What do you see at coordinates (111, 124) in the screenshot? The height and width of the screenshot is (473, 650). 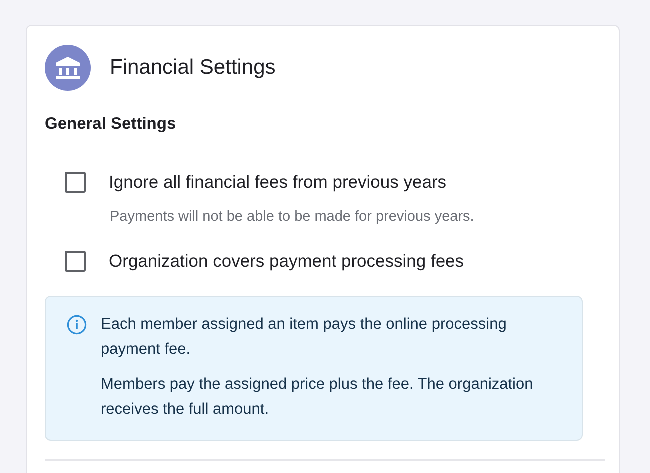 I see `section-heading: General Settings` at bounding box center [111, 124].